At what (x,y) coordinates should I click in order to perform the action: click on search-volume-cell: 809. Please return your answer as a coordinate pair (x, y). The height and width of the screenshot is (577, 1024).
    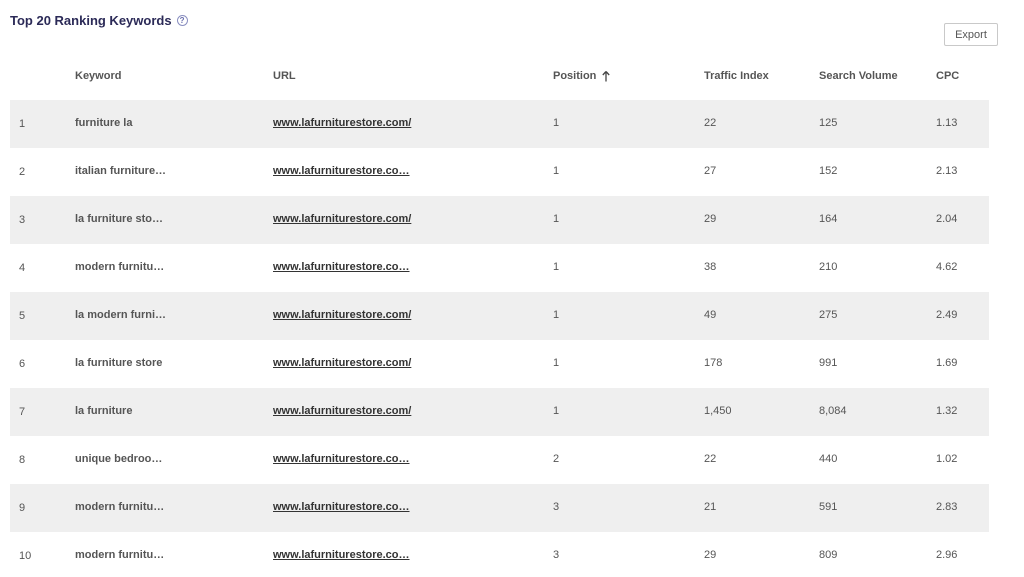
    Looking at the image, I should click on (828, 555).